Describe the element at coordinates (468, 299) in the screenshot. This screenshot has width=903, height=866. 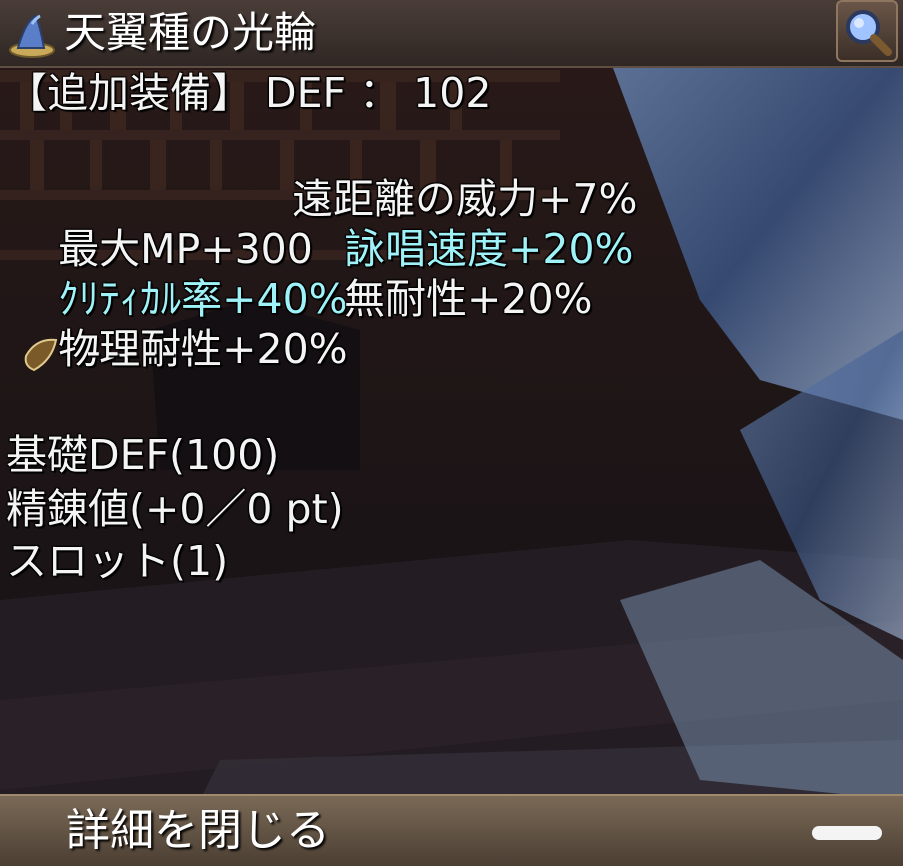
I see `stat-neutral-resist: 無耐性+20%` at that location.